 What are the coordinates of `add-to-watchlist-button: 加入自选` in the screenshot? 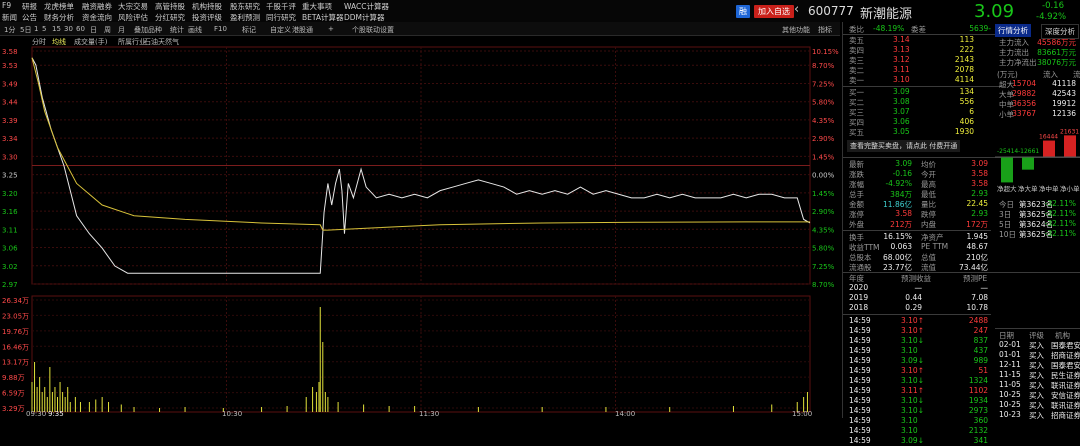 It's located at (774, 11).